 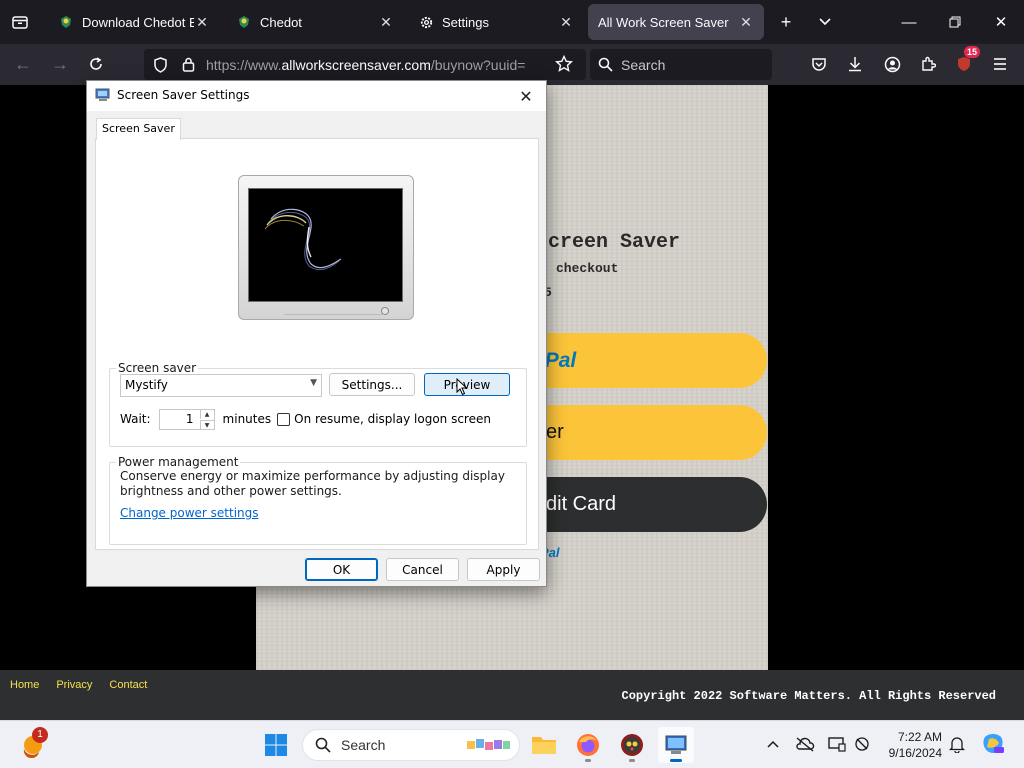 What do you see at coordinates (1001, 22) in the screenshot?
I see `window-close-button: ✕` at bounding box center [1001, 22].